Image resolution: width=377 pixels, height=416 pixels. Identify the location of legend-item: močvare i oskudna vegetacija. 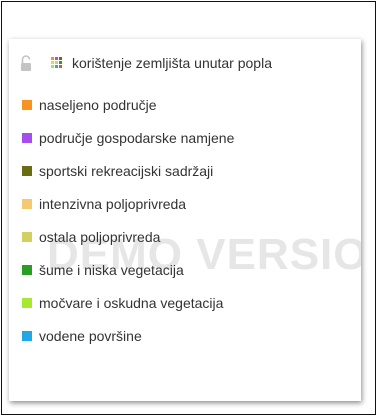
(128, 302).